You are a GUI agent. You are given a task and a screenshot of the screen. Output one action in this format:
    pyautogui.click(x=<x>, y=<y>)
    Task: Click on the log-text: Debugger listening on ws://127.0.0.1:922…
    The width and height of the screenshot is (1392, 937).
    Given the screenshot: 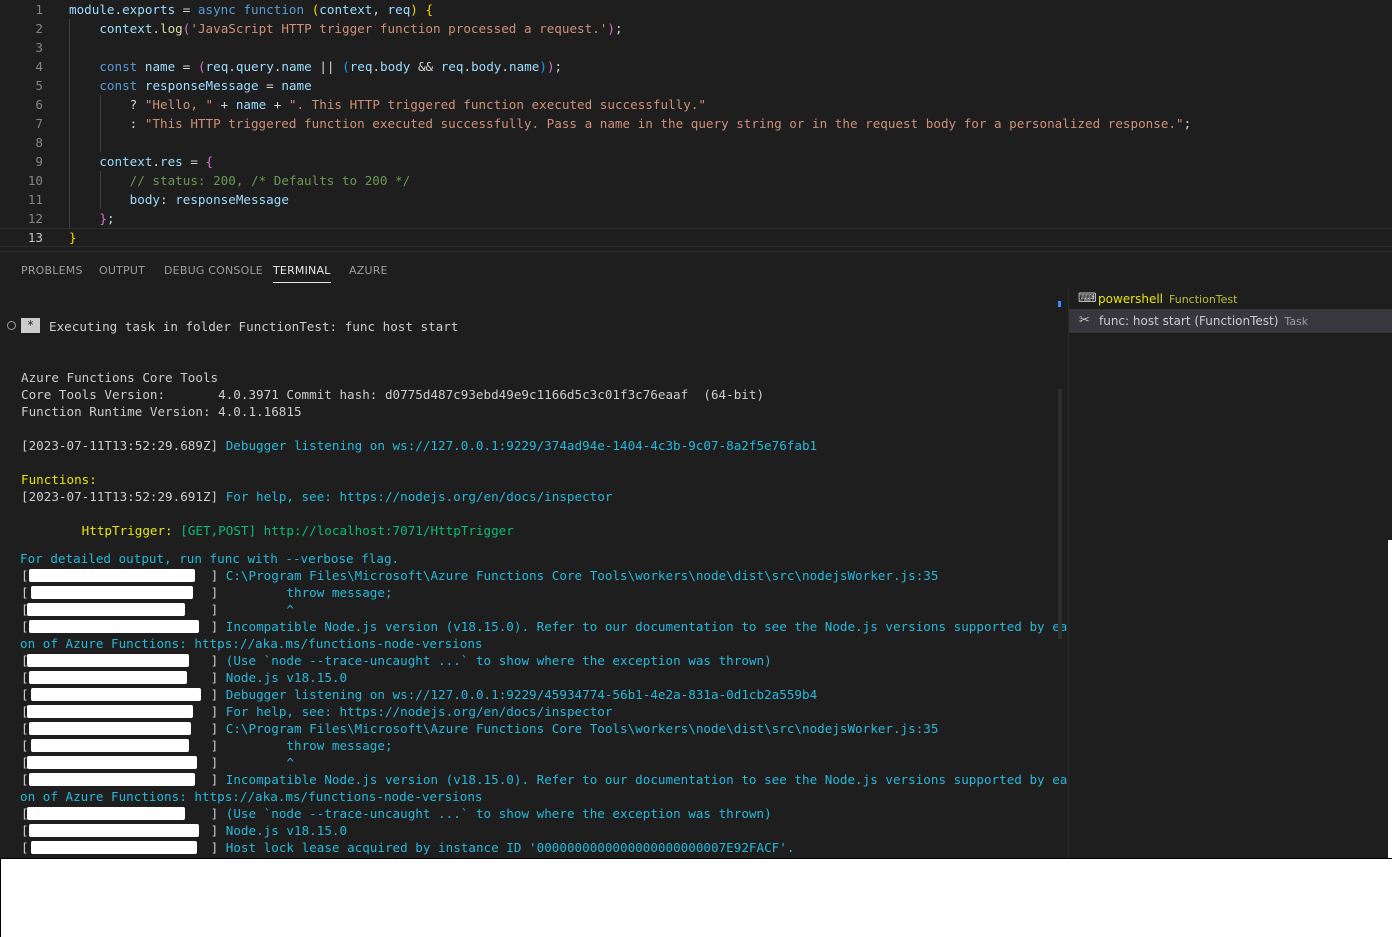 What is the action you would take?
    pyautogui.click(x=521, y=694)
    